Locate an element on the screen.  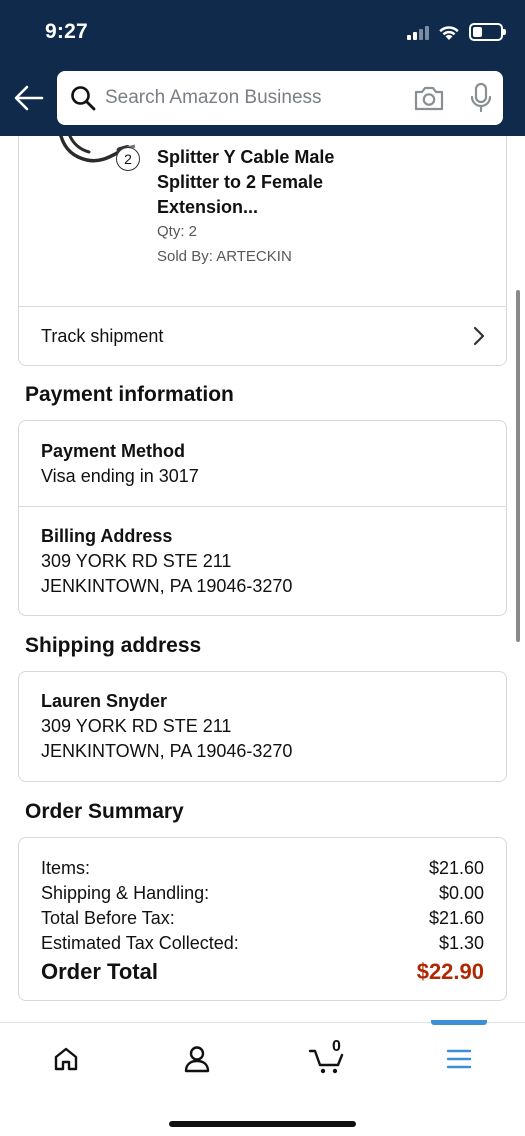
summary-row-before-tax: Total Before Tax: $21.60 is located at coordinates (262, 918).